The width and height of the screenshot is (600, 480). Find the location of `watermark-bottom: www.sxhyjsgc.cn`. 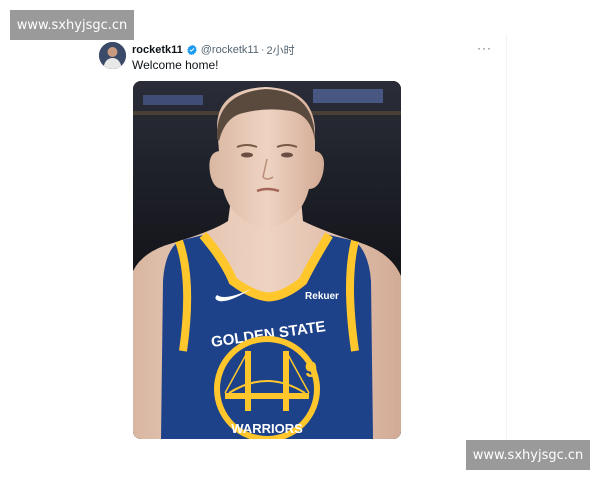

watermark-bottom: www.sxhyjsgc.cn is located at coordinates (528, 455).